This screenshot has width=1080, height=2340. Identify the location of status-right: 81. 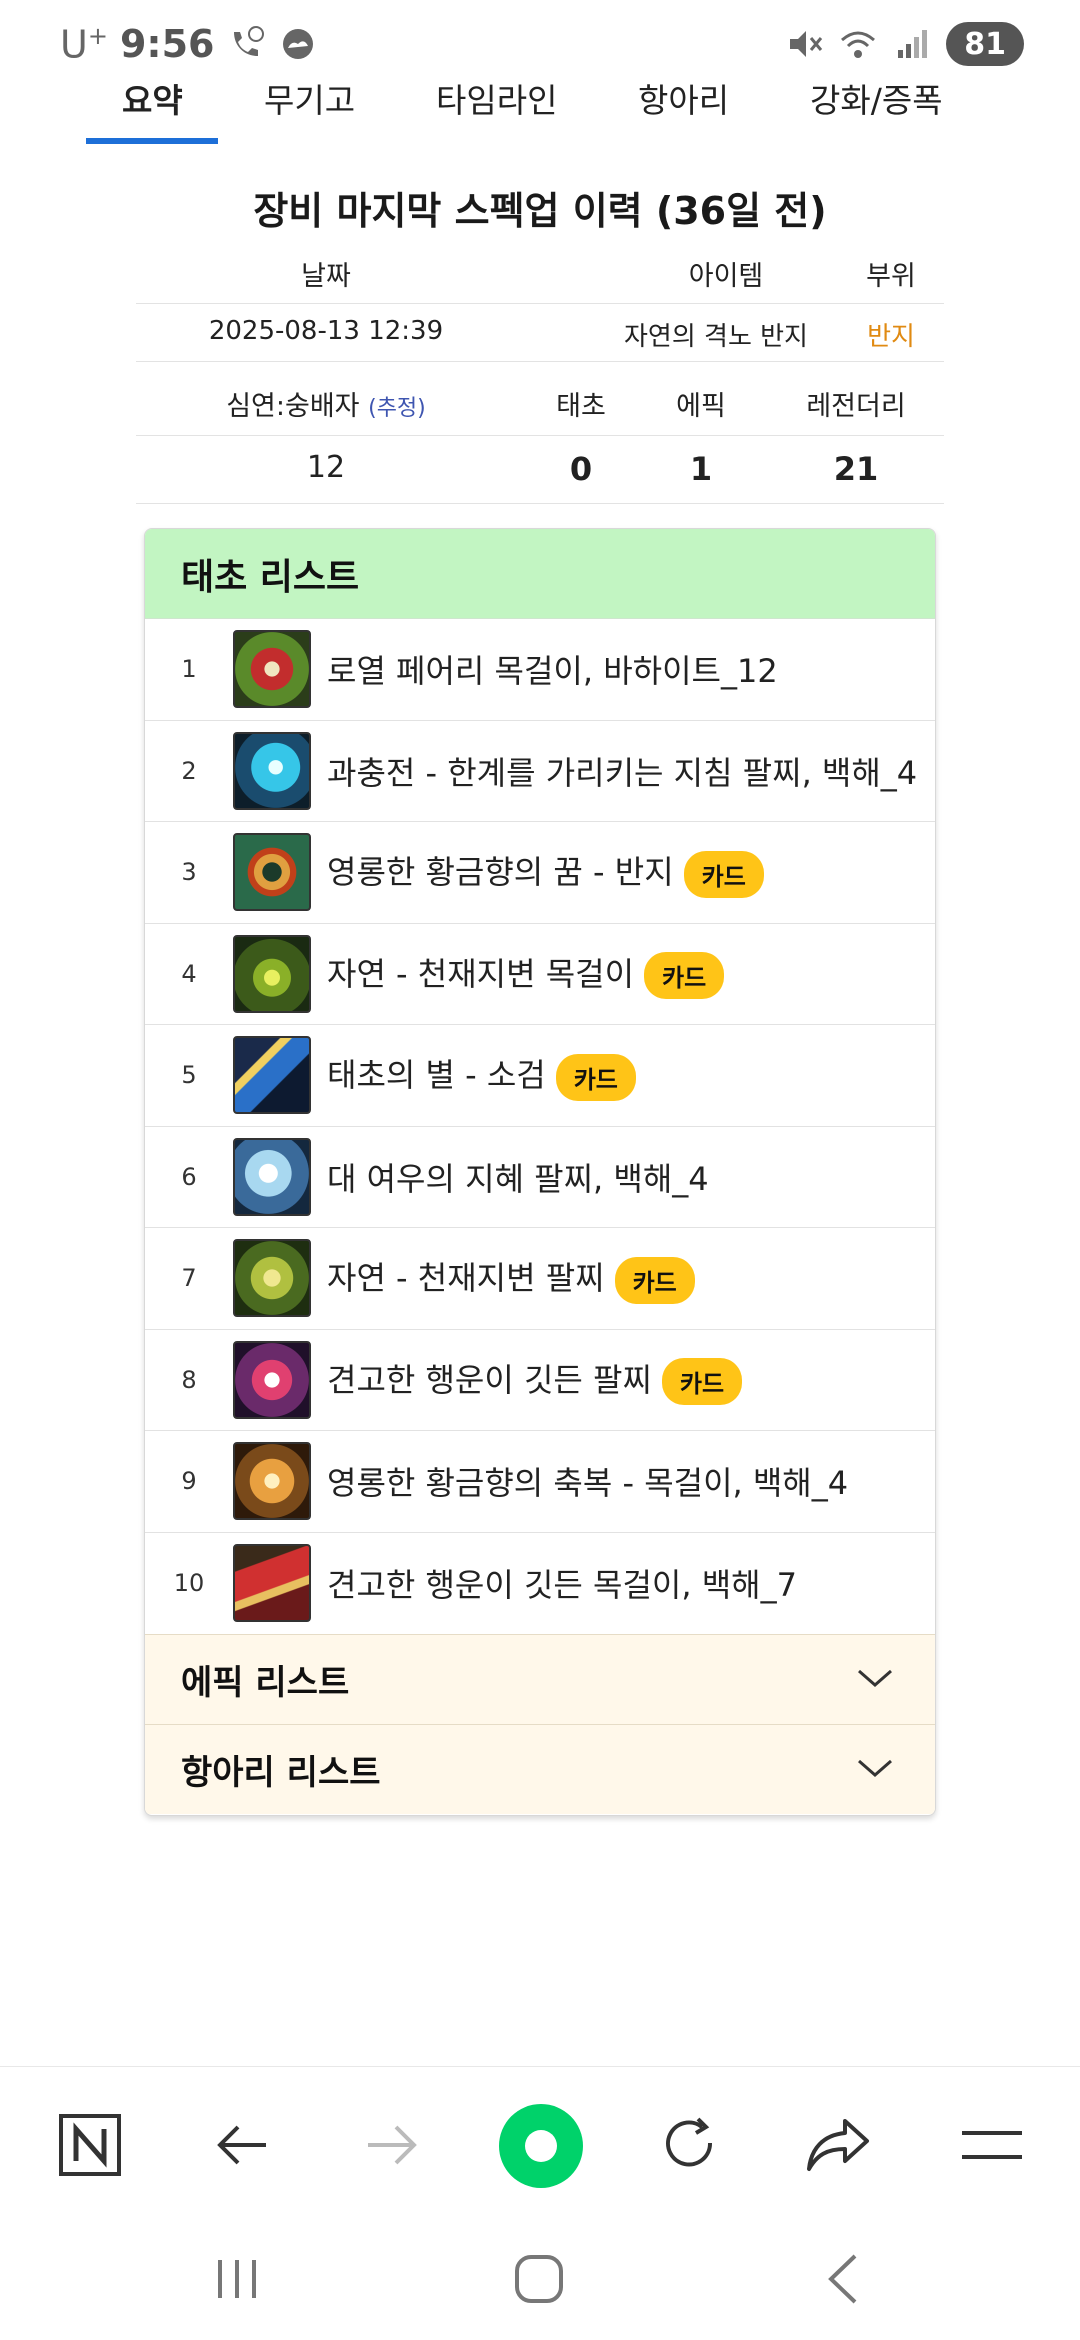
(904, 44).